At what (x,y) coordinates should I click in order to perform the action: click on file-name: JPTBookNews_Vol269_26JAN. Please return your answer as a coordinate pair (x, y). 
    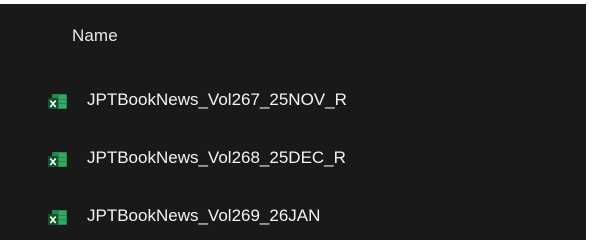
    Looking at the image, I should click on (204, 215).